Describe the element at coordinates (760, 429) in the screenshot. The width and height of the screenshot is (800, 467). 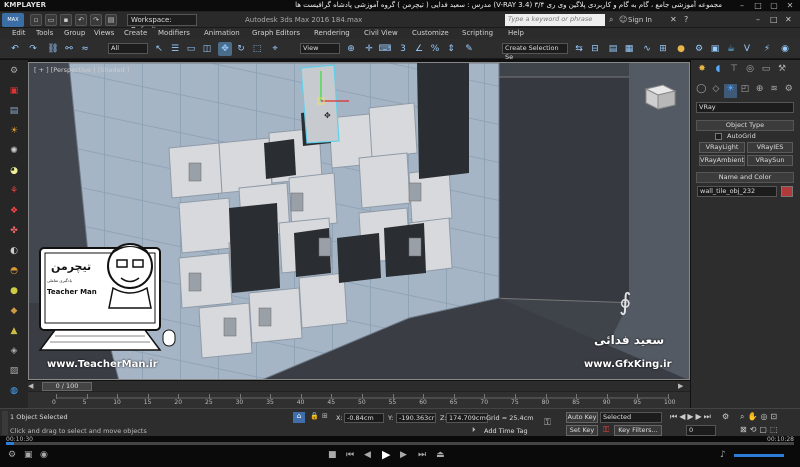
I see `viewport-nav-icons-2: ⊠⟲▢⬚` at that location.